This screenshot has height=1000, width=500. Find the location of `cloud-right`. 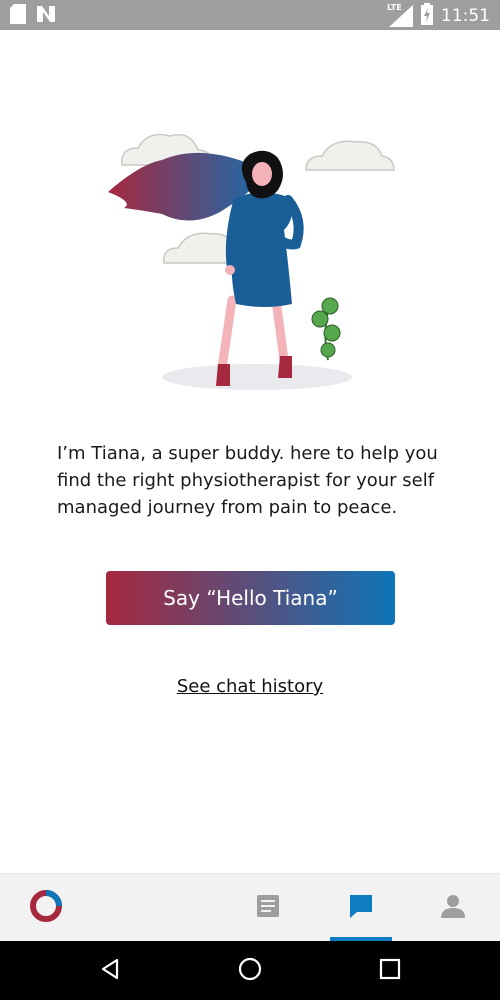

cloud-right is located at coordinates (350, 155).